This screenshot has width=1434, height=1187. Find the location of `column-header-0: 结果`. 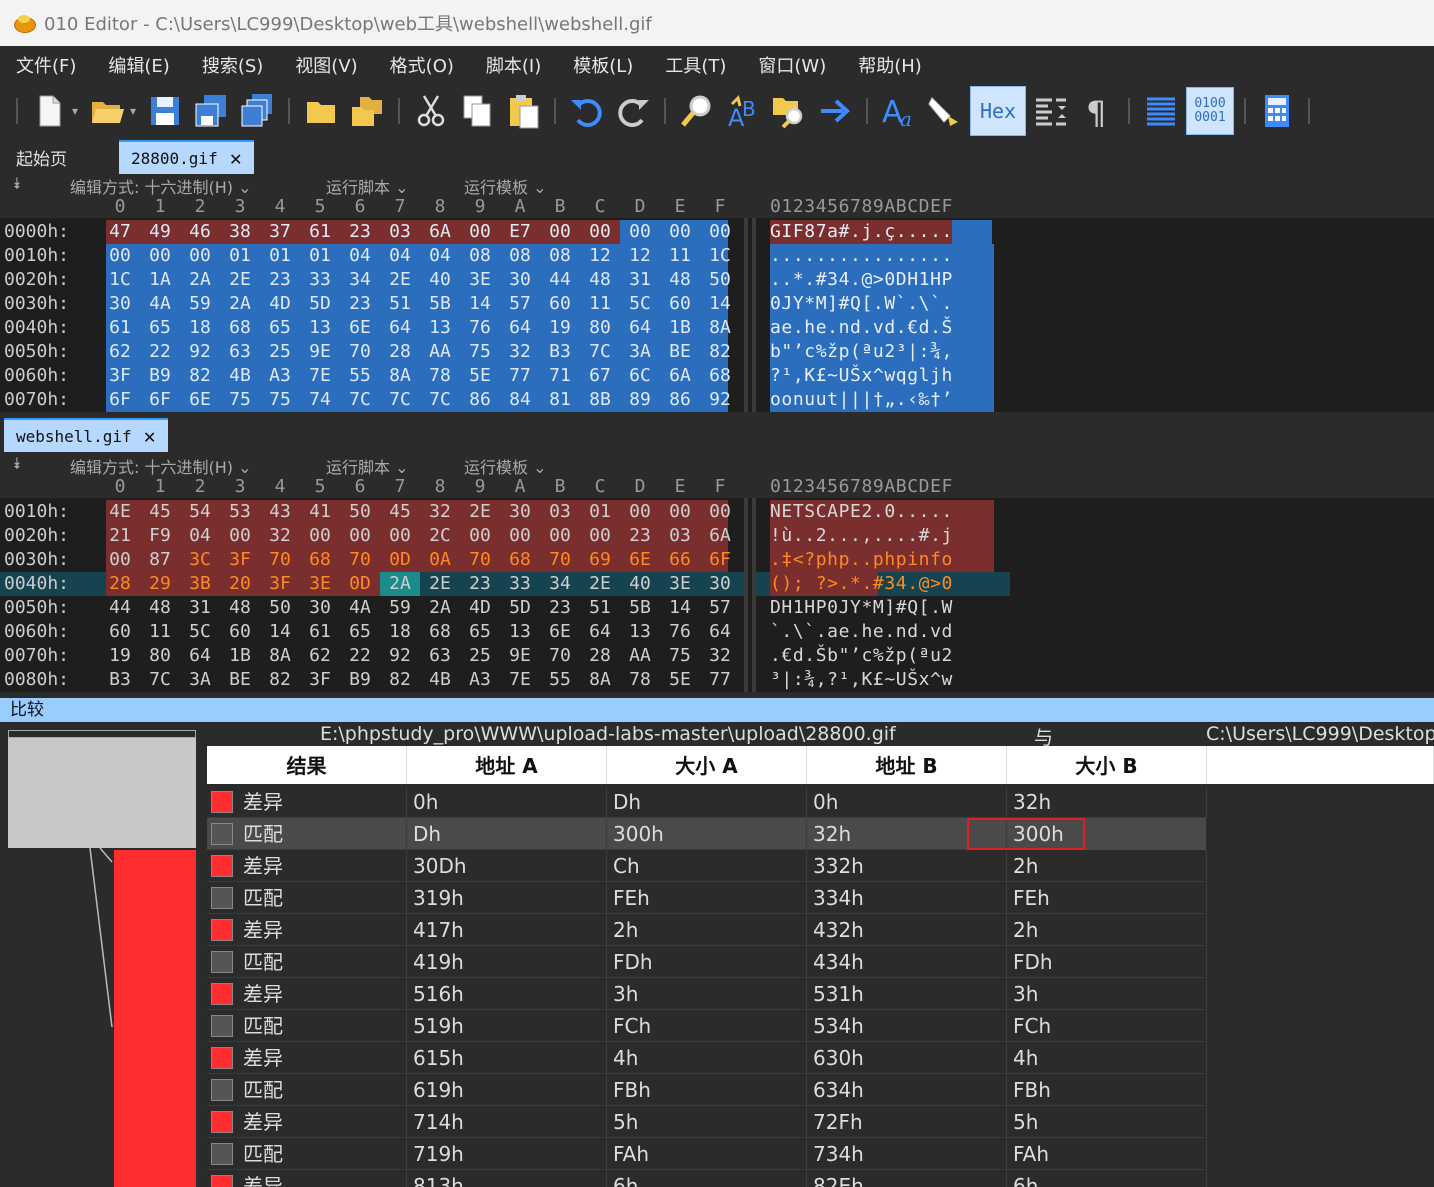

column-header-0: 结果 is located at coordinates (307, 765).